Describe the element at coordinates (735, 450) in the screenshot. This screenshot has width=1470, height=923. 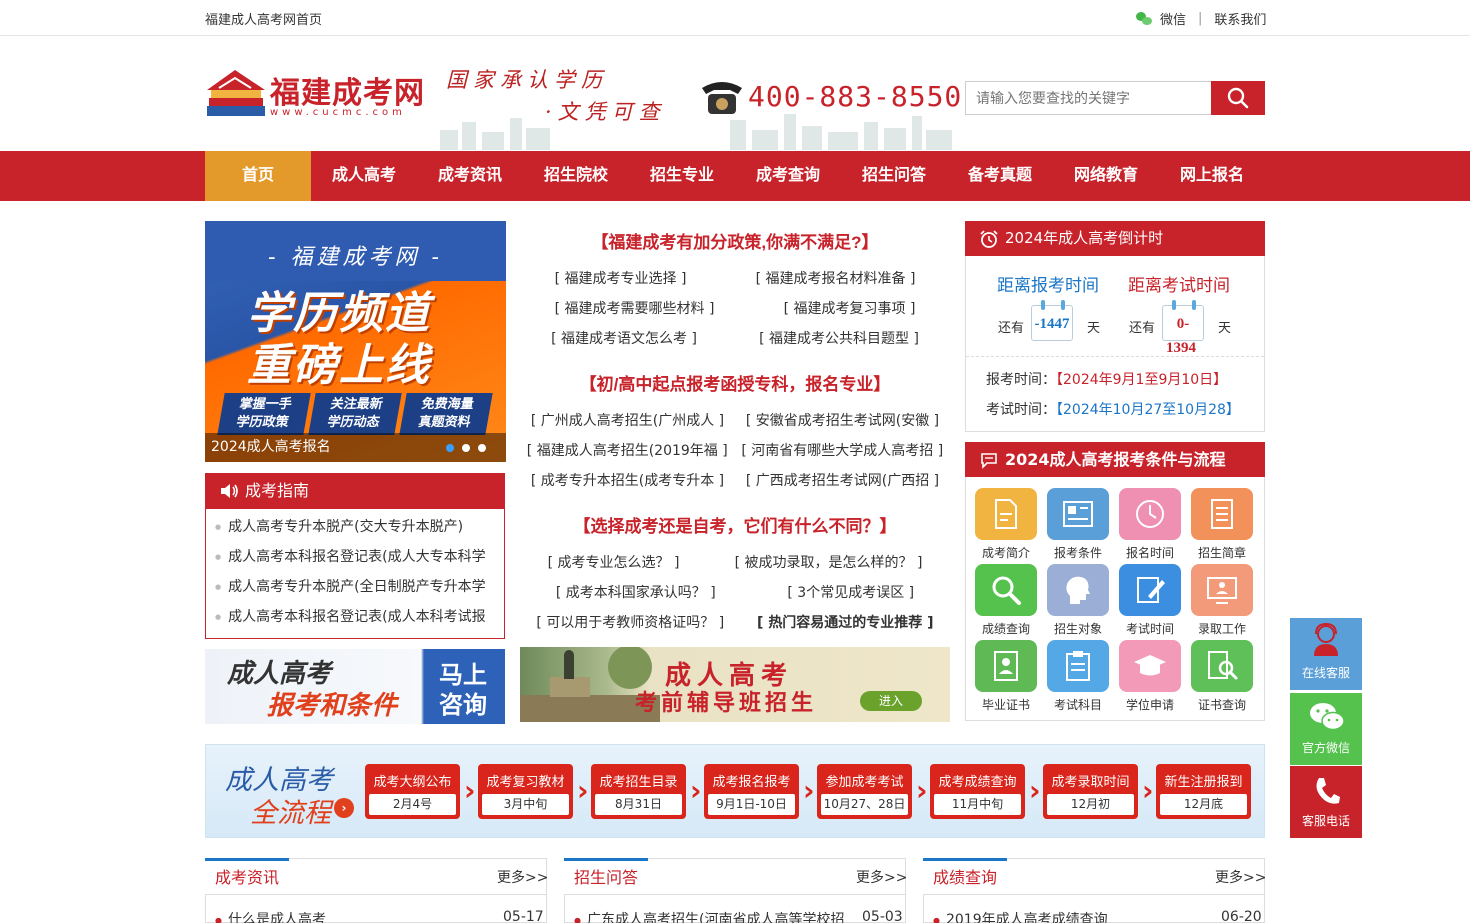
I see `middle-link-row: [ 福建成人高考招生(2019年福 ] [ 河南省有哪些大学成人高考招 ]` at that location.